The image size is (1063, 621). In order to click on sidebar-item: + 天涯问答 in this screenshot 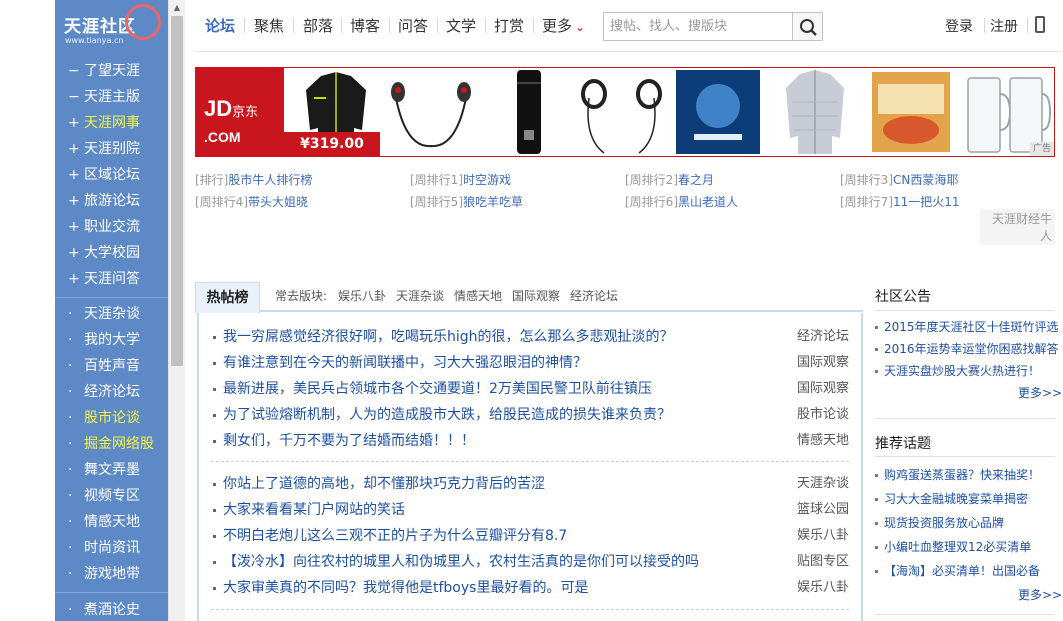, I will do `click(111, 279)`.